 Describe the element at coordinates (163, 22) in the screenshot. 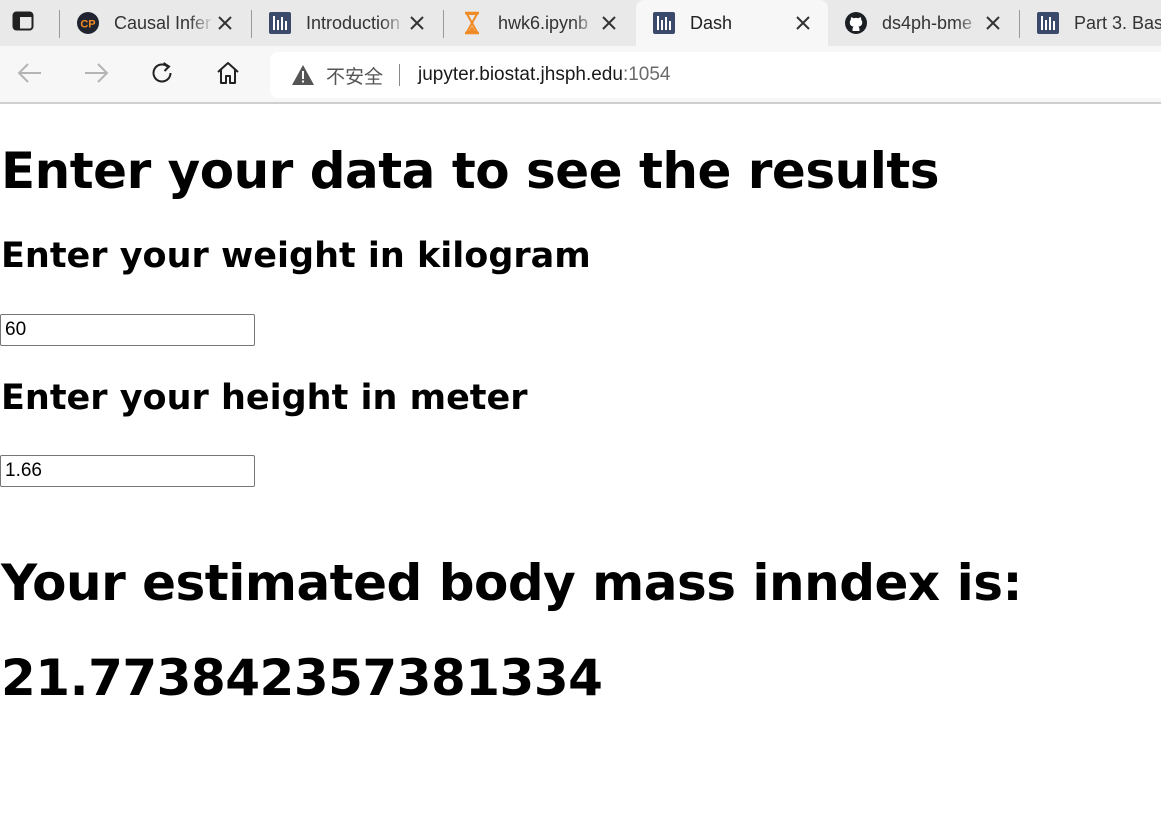

I see `tab-title: Causal Infer` at that location.